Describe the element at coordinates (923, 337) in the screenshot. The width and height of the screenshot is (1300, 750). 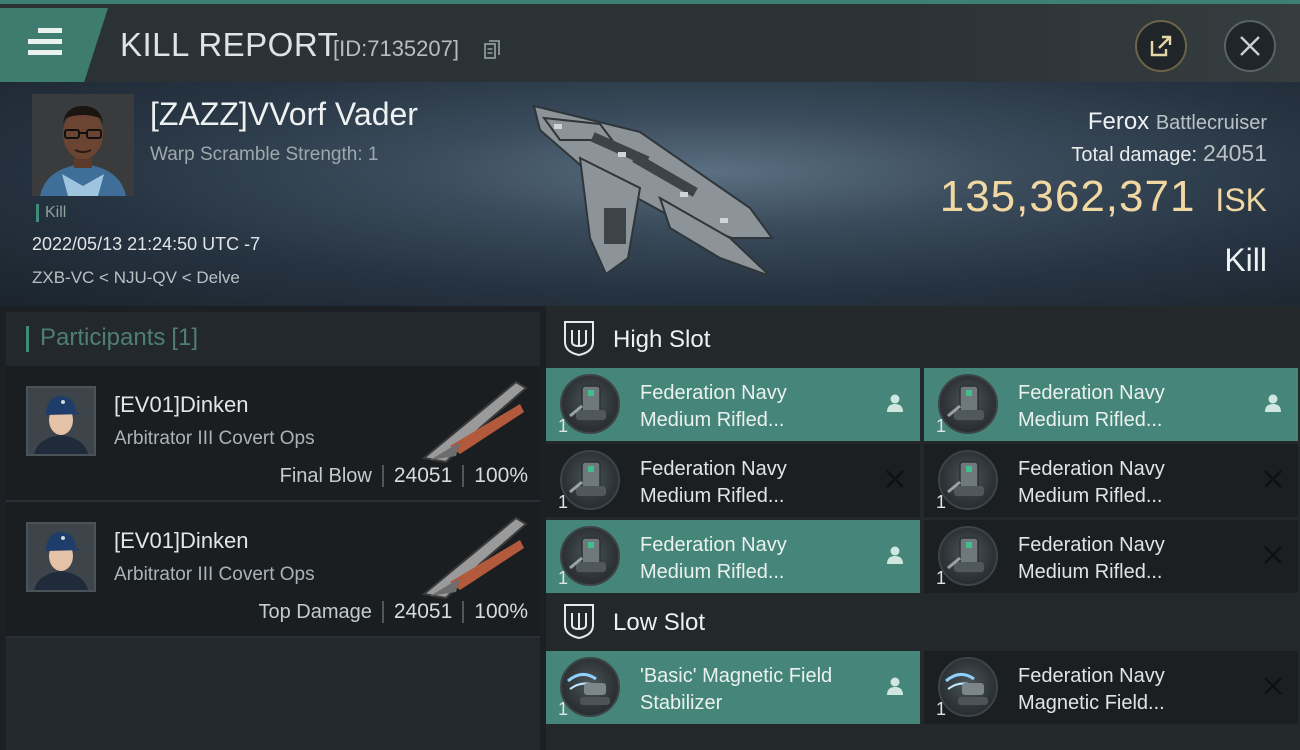
I see `high-slot-header: High Slot` at that location.